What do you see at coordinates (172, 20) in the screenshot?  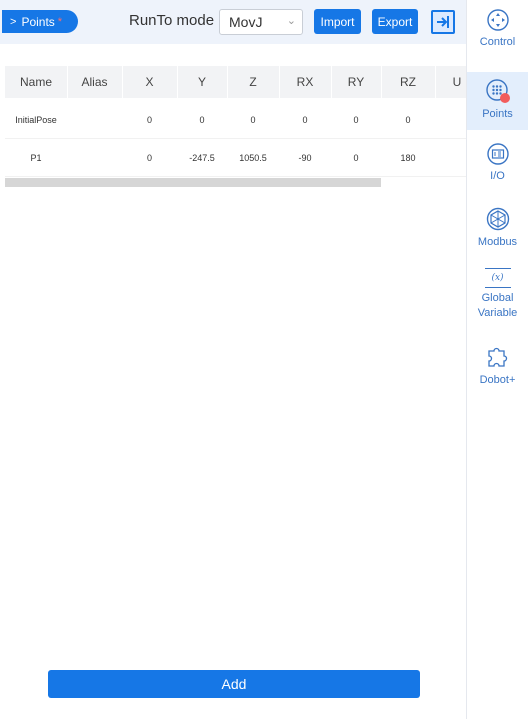 I see `runto-mode-label: RunTo mode` at bounding box center [172, 20].